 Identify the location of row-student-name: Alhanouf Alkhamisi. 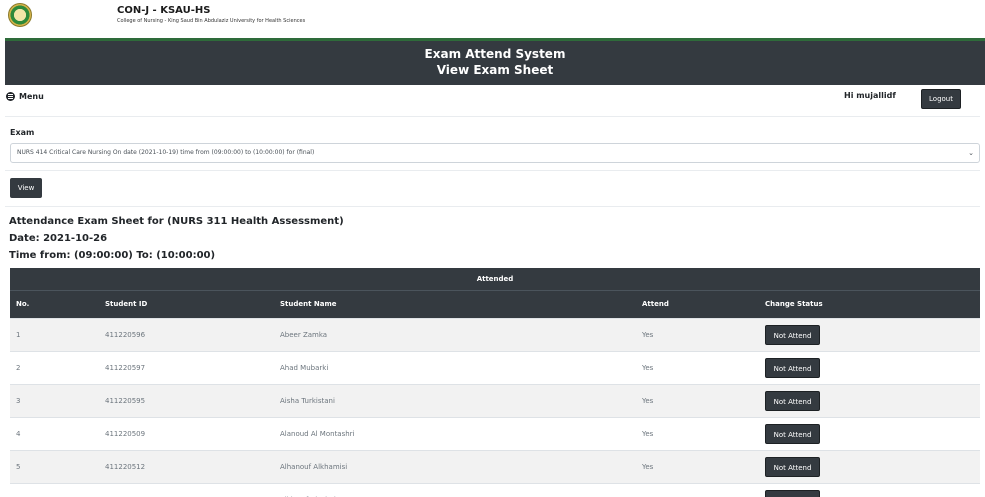
(455, 466).